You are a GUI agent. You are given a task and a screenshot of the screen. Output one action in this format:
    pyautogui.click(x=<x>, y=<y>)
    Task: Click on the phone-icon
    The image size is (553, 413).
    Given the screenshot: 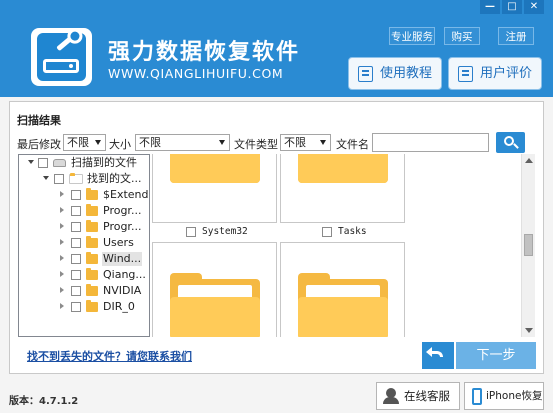 What is the action you would take?
    pyautogui.click(x=477, y=396)
    